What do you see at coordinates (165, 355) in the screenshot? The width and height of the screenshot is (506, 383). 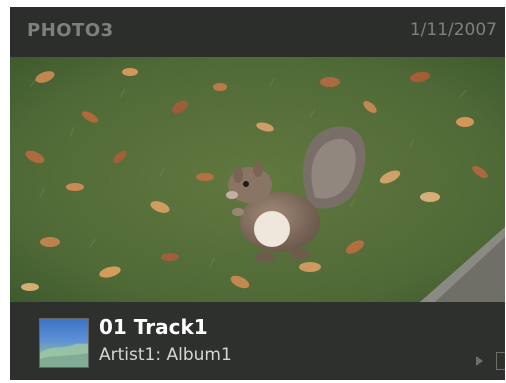 I see `track-artist-album: Artist1: Album1` at bounding box center [165, 355].